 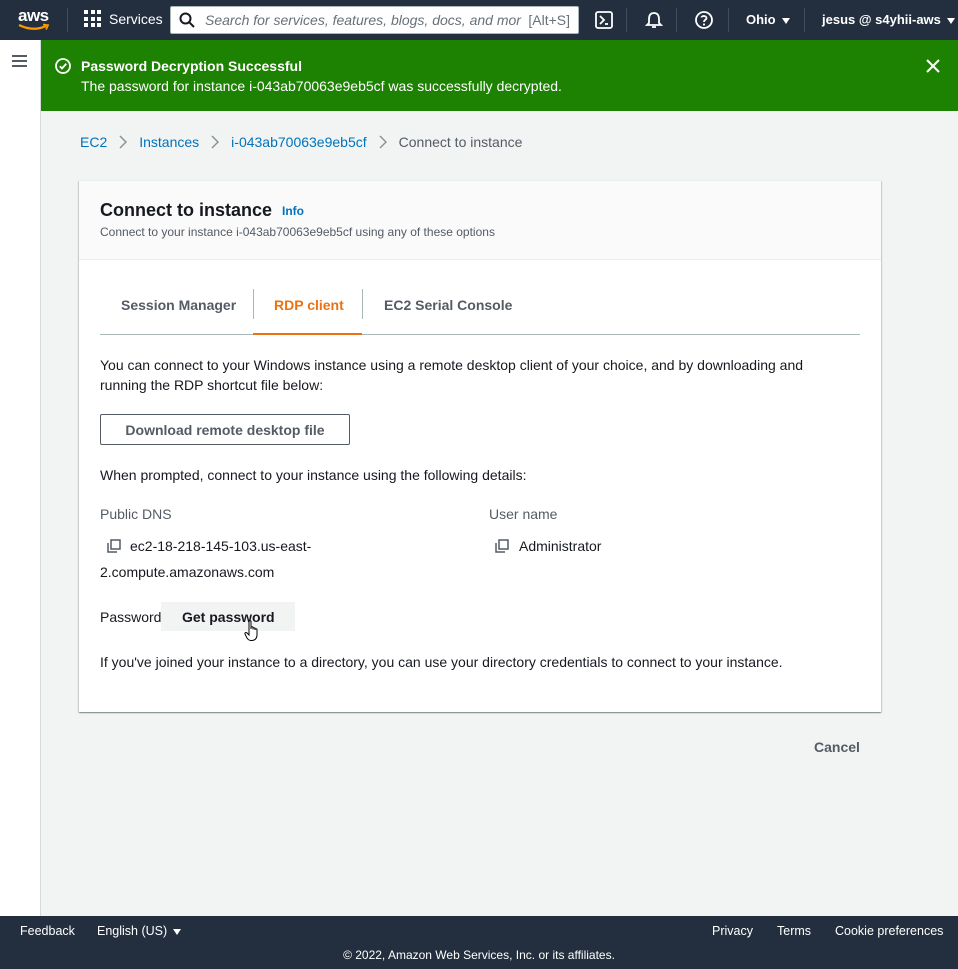 I want to click on help-icon, so click(x=704, y=20).